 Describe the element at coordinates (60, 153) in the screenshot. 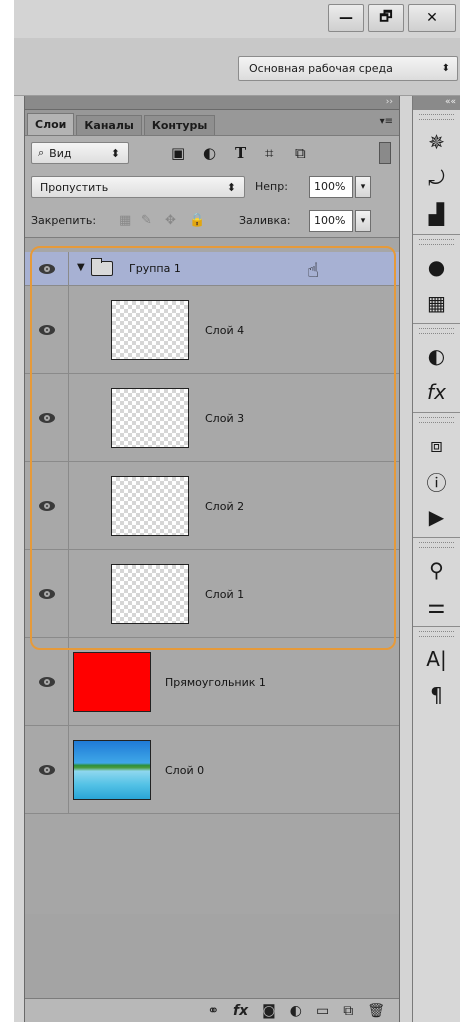

I see `kind-filter-label: Вид` at that location.